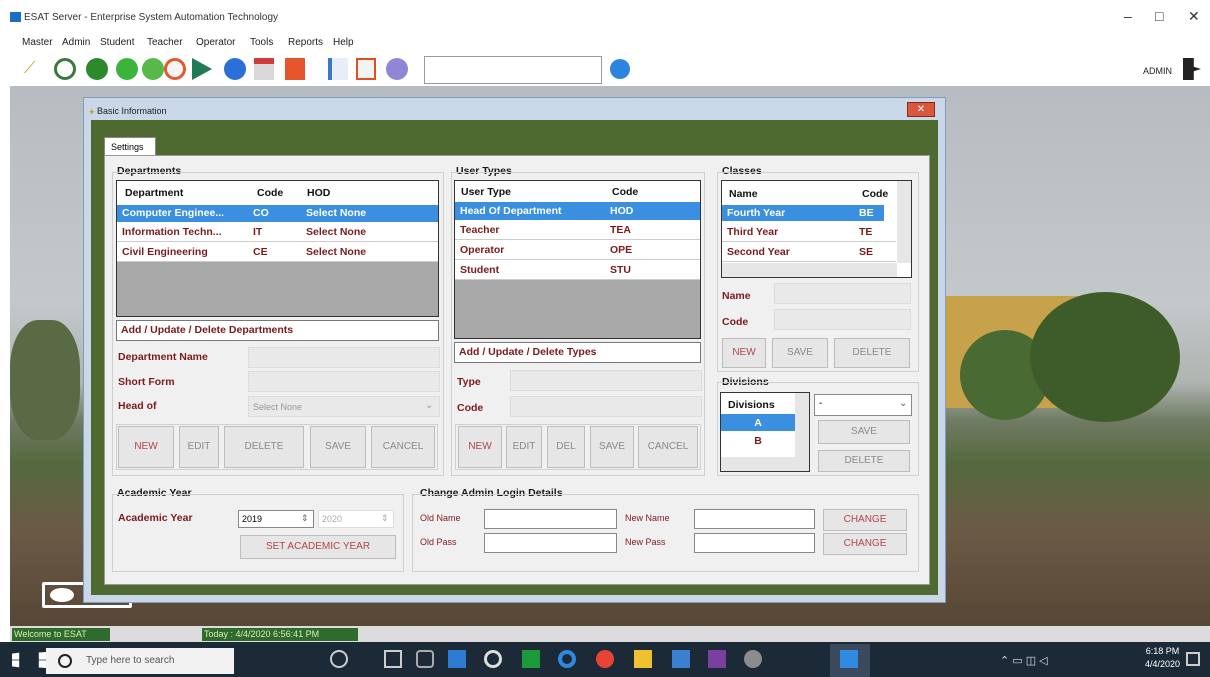 This screenshot has height=677, width=1210. Describe the element at coordinates (566, 447) in the screenshot. I see `delete-type-button: DEL` at that location.